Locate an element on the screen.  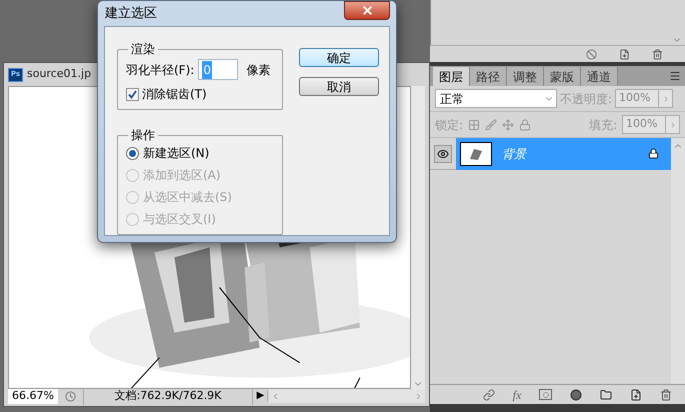
status-menu-button: ▶ is located at coordinates (261, 396).